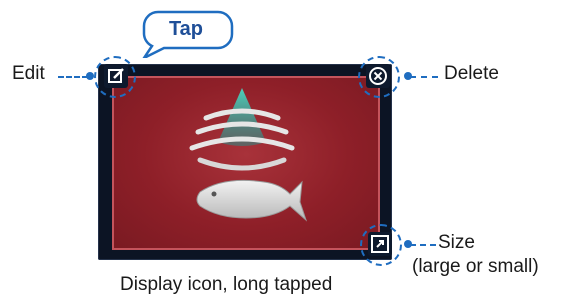 This screenshot has height=300, width=578. What do you see at coordinates (186, 29) in the screenshot?
I see `tap-label: Tap` at bounding box center [186, 29].